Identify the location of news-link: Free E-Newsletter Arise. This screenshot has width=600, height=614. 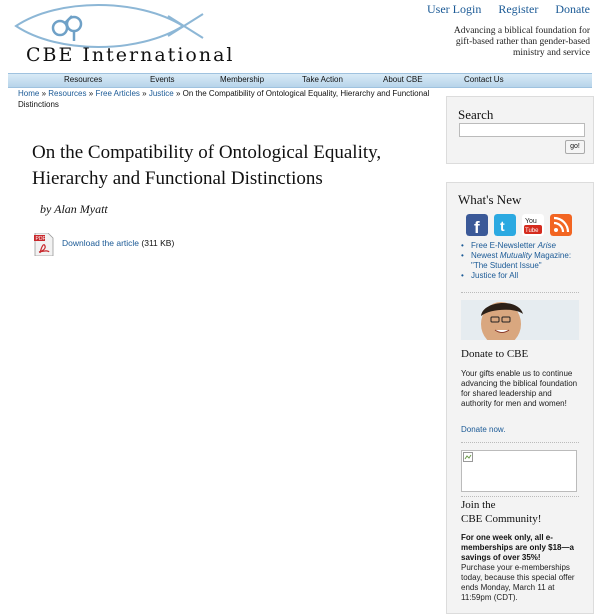
(513, 245).